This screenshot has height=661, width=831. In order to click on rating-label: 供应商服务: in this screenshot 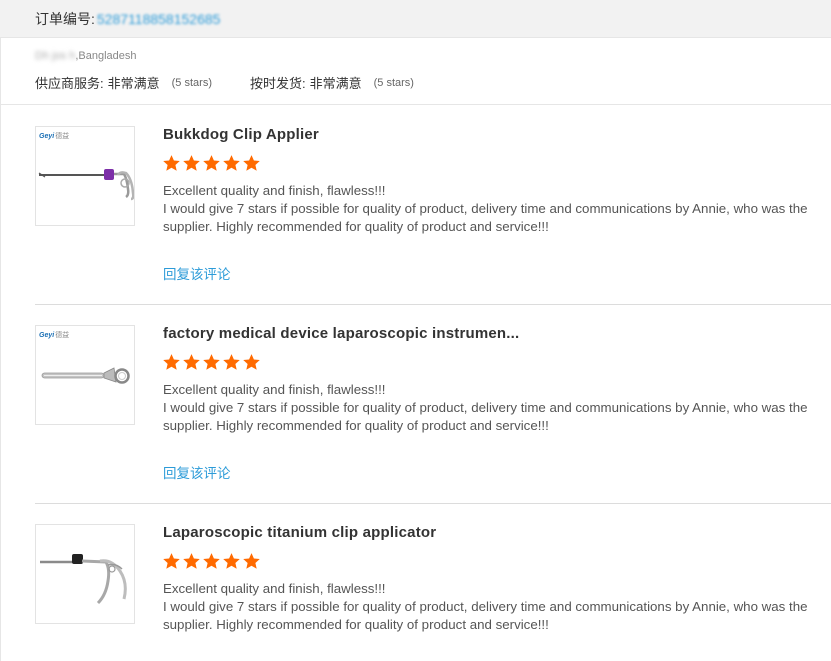, I will do `click(69, 83)`.